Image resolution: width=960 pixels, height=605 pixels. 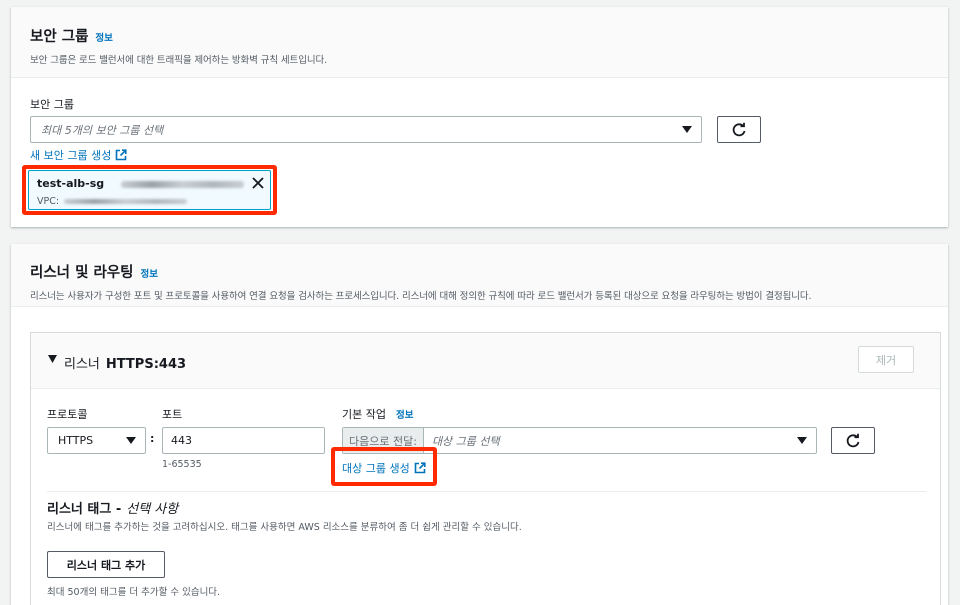 What do you see at coordinates (84, 509) in the screenshot?
I see `listener-tags-title: 리스너 태그 -` at bounding box center [84, 509].